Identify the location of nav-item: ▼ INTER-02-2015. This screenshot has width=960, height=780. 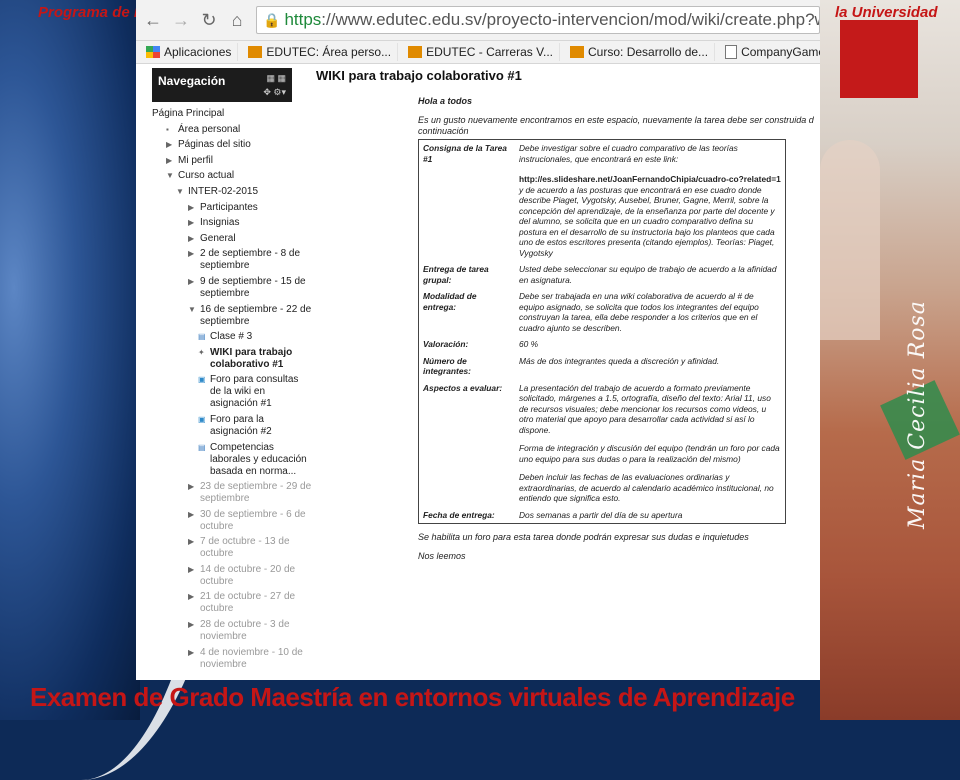
(232, 192).